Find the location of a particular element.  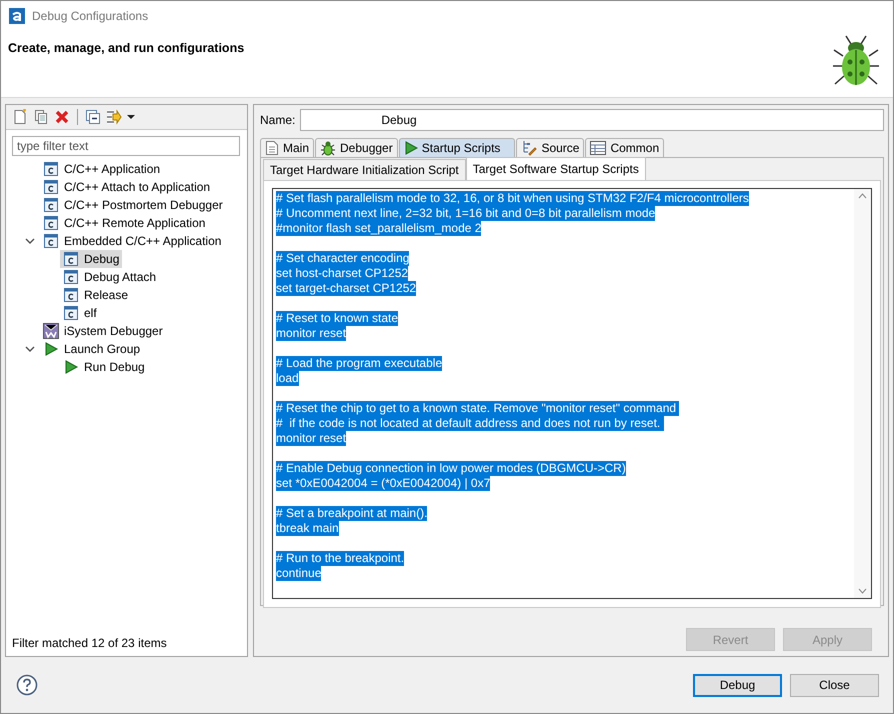

delete-icon is located at coordinates (62, 117).